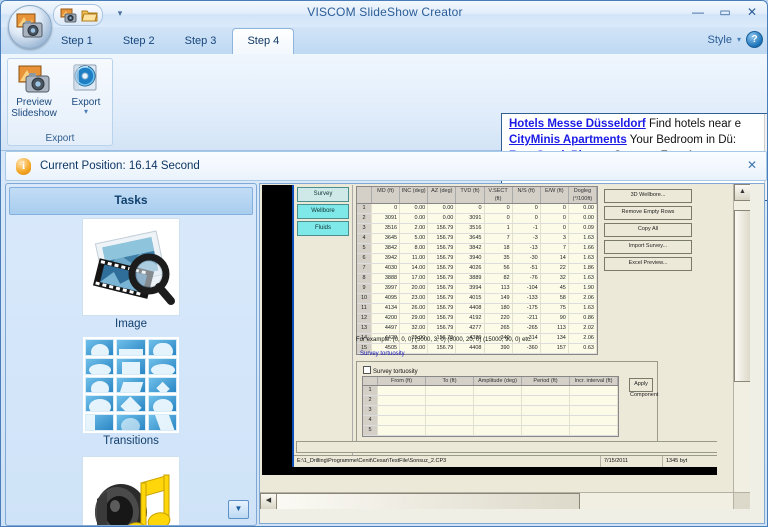 The height and width of the screenshot is (527, 768). I want to click on export-disc-icon, so click(86, 79).